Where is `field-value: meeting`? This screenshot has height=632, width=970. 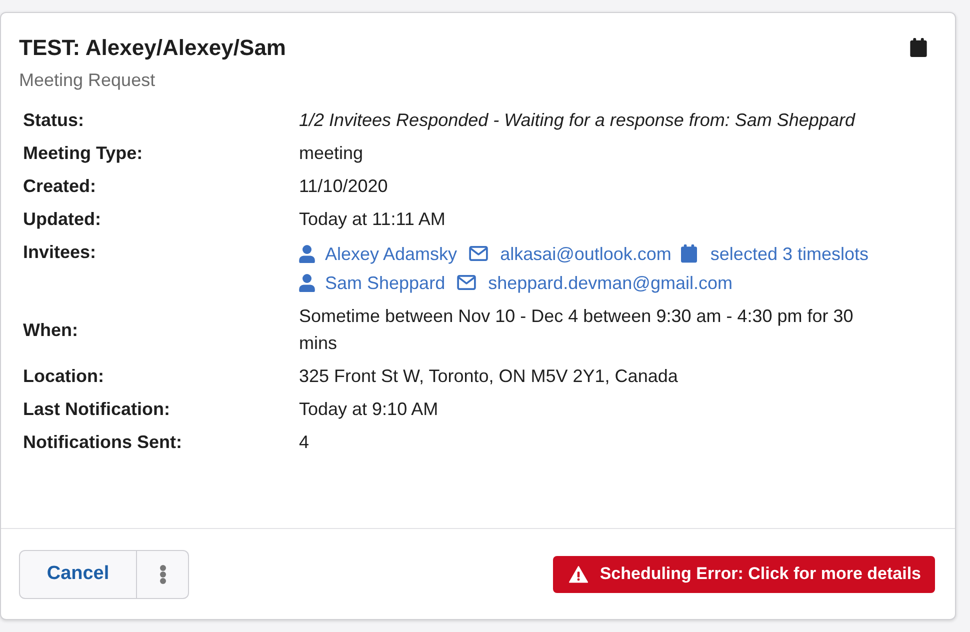
field-value: meeting is located at coordinates (331, 153).